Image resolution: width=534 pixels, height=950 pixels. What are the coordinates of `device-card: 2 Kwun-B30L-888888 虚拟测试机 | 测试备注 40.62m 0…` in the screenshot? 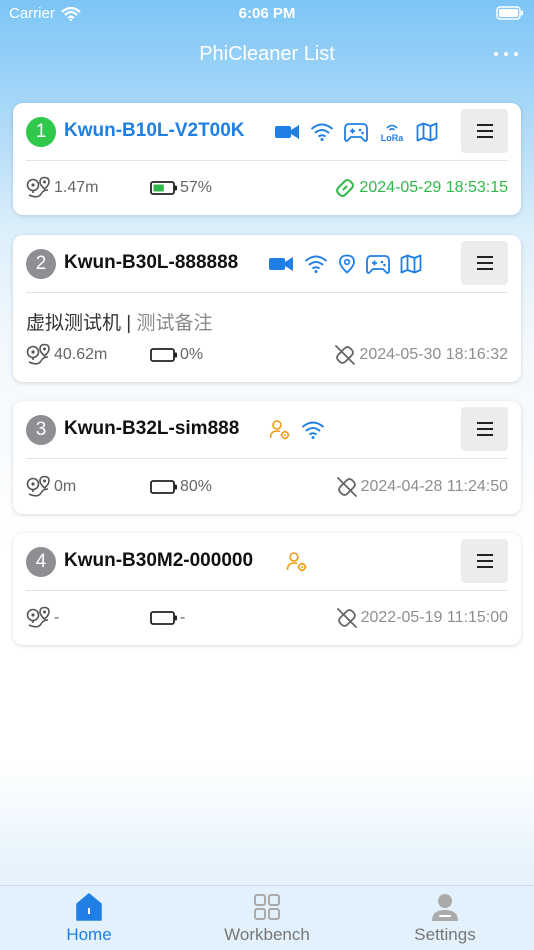 It's located at (267, 308).